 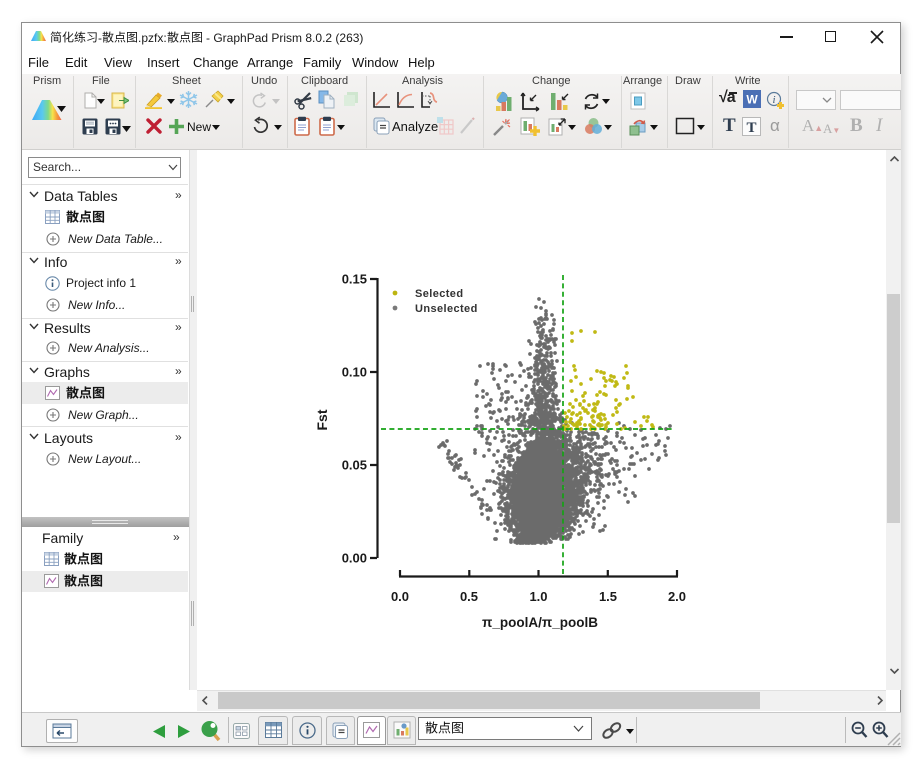 What do you see at coordinates (752, 100) in the screenshot?
I see `svg-text: W` at bounding box center [752, 100].